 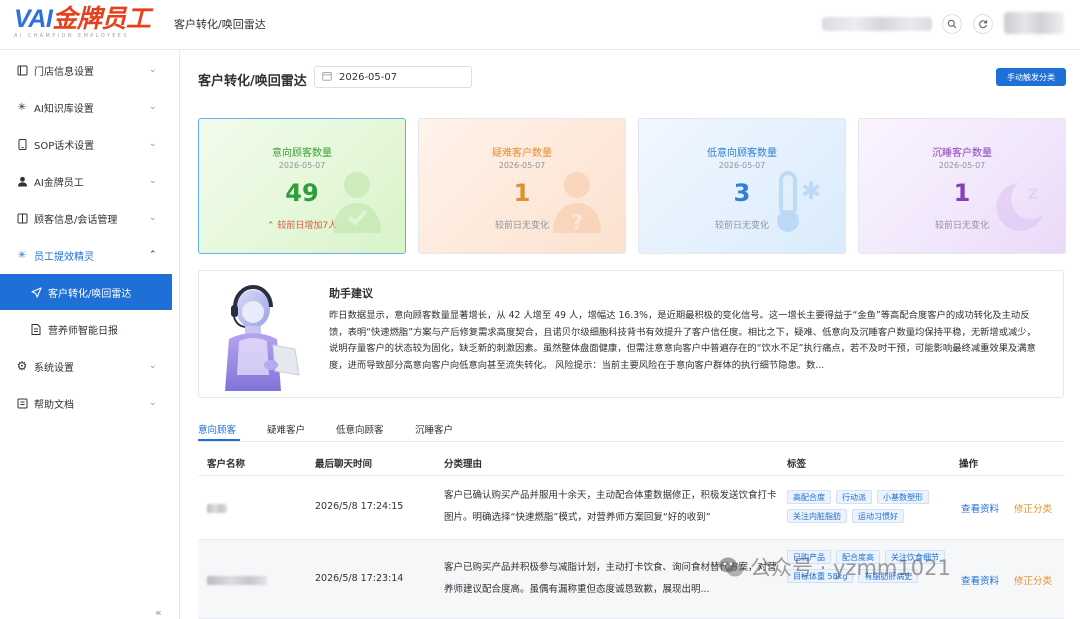 I want to click on wechat-watermark: 公众号 · yzmm1021, so click(x=834, y=567).